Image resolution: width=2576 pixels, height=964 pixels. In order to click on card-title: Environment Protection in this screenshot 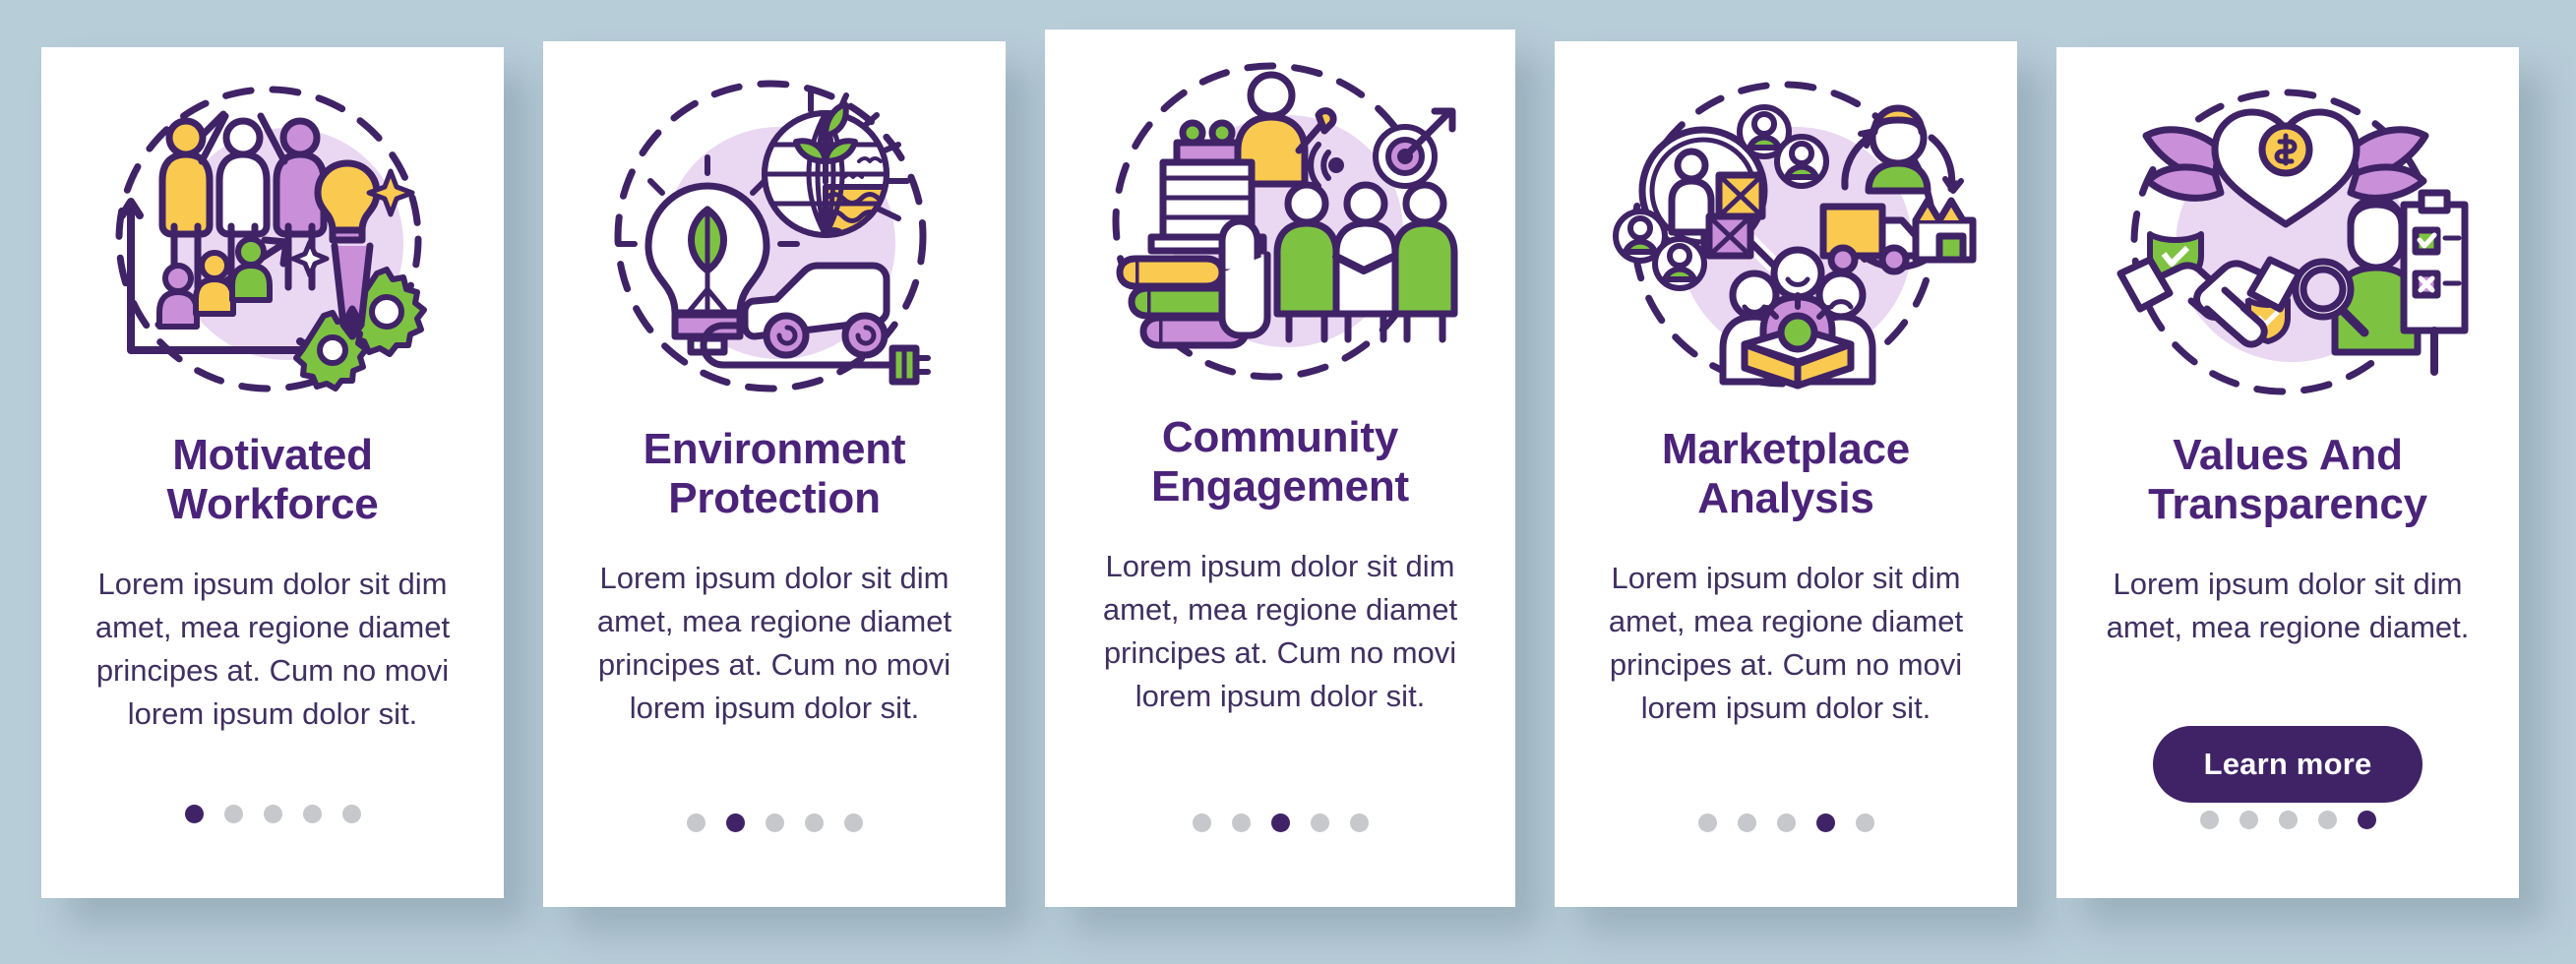, I will do `click(775, 474)`.